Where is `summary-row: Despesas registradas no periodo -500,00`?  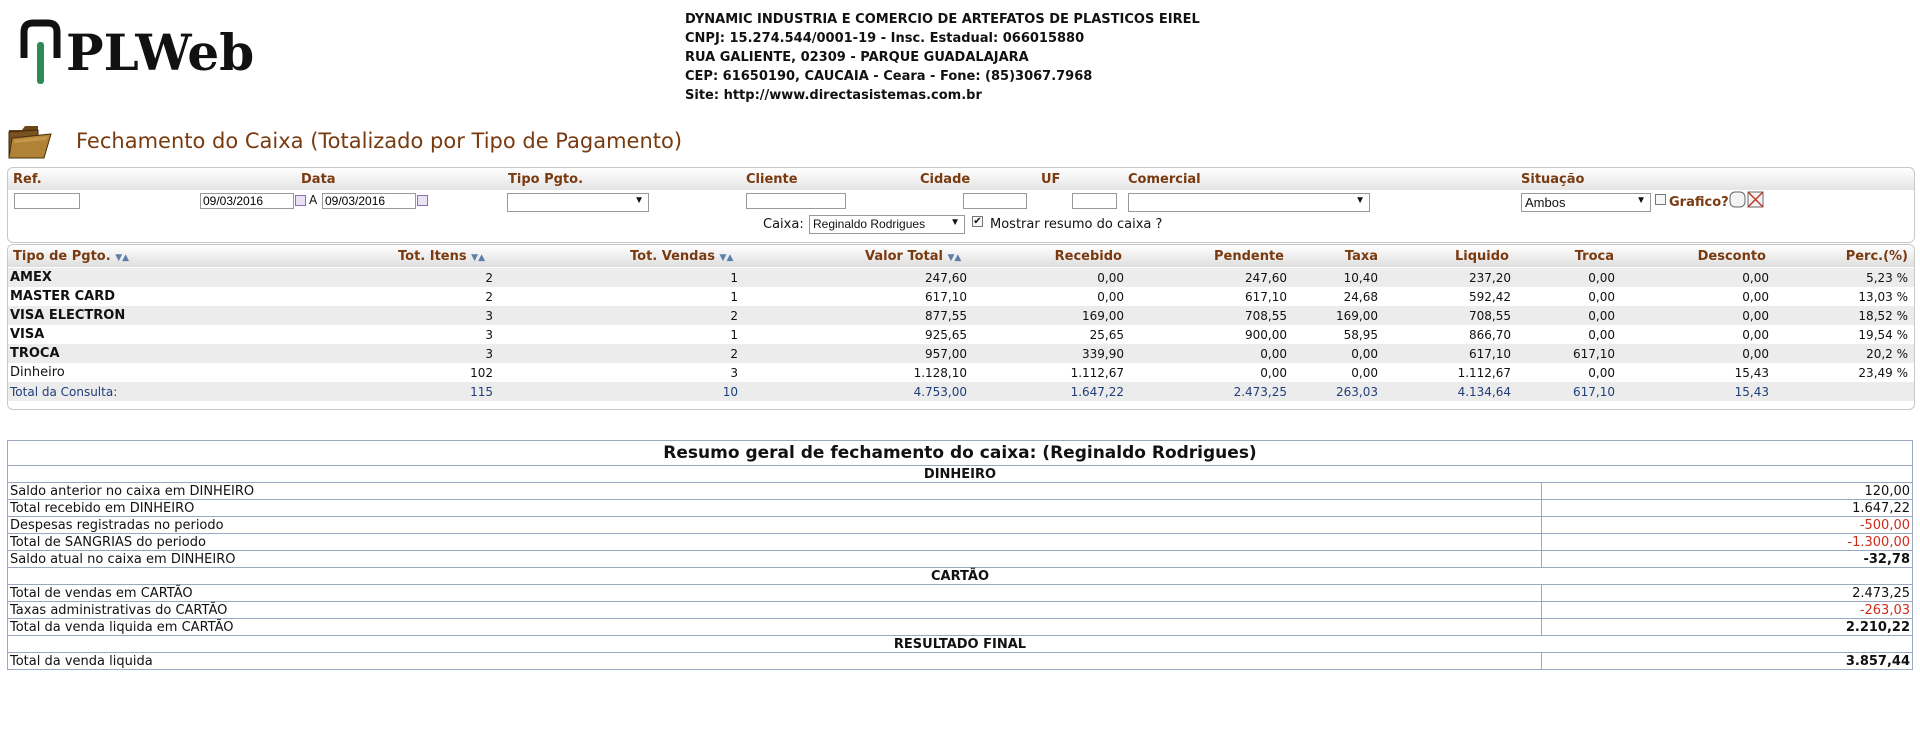 summary-row: Despesas registradas no periodo -500,00 is located at coordinates (960, 525).